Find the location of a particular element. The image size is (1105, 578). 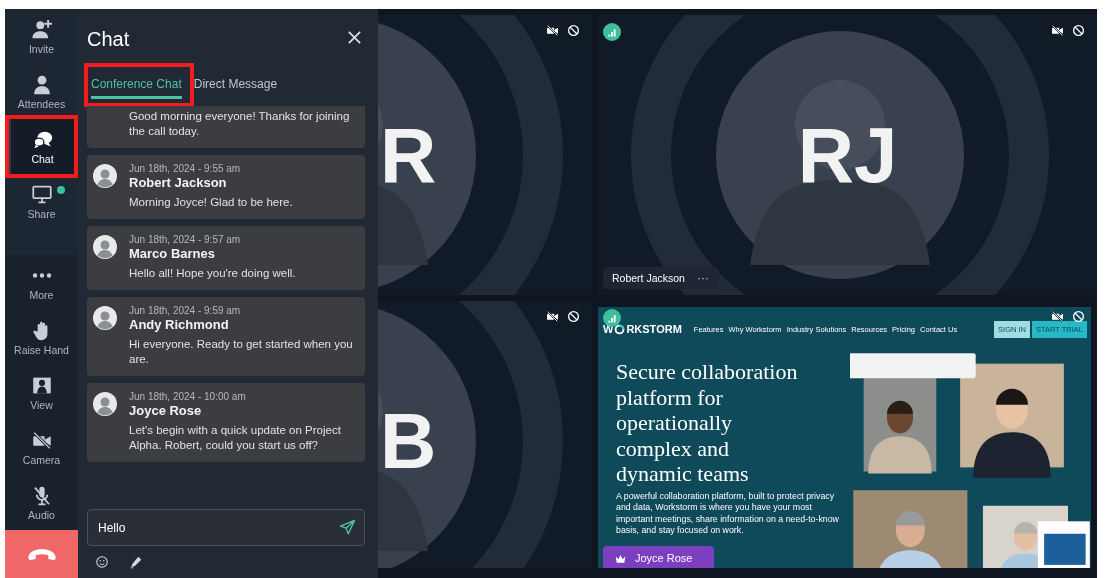

panel-title: Chat is located at coordinates (108, 38).